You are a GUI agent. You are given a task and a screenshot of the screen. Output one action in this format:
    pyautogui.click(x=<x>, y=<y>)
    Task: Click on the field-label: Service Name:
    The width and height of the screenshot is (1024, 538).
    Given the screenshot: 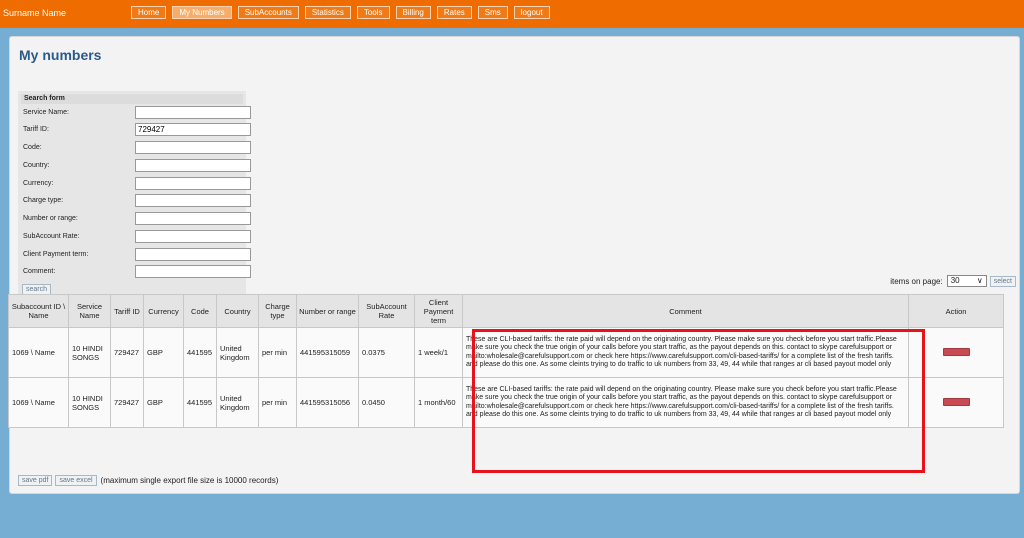 What is the action you would take?
    pyautogui.click(x=46, y=112)
    